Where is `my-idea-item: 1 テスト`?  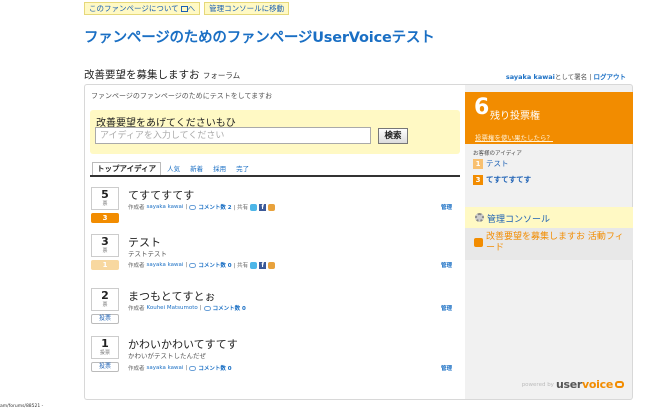
my-idea-item: 1 テスト is located at coordinates (491, 163).